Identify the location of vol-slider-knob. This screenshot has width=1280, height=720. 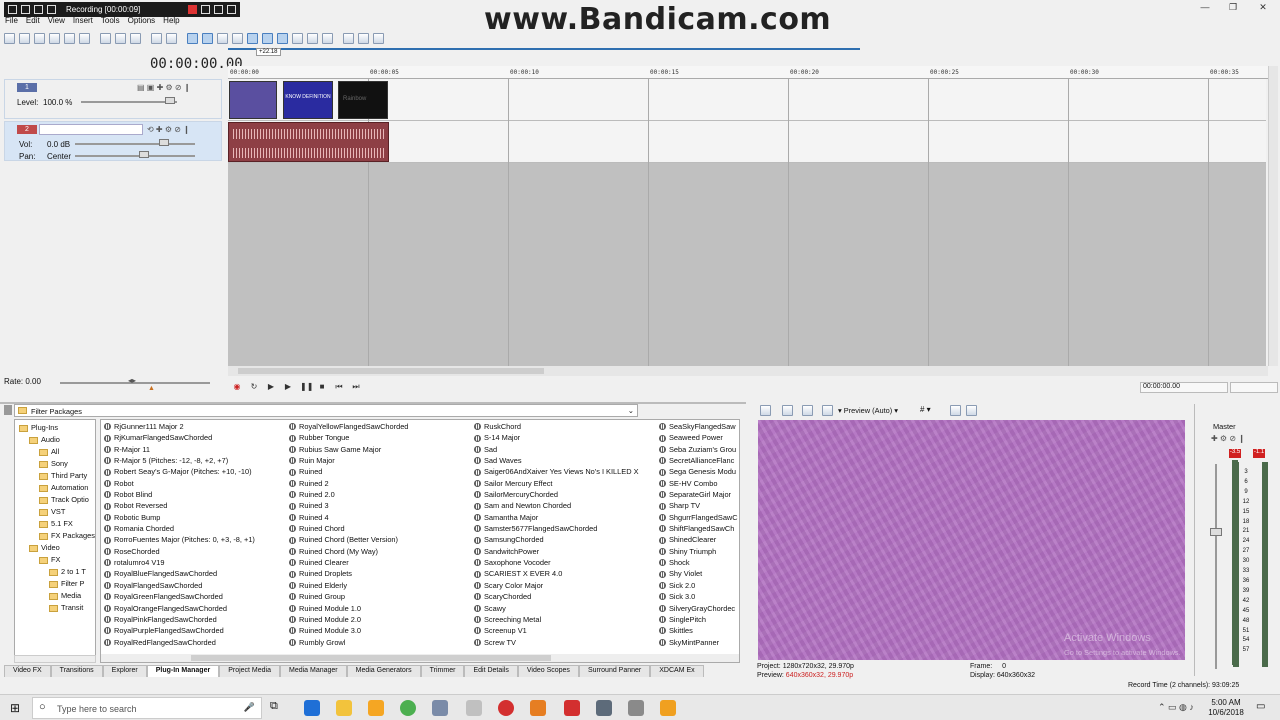
(164, 142).